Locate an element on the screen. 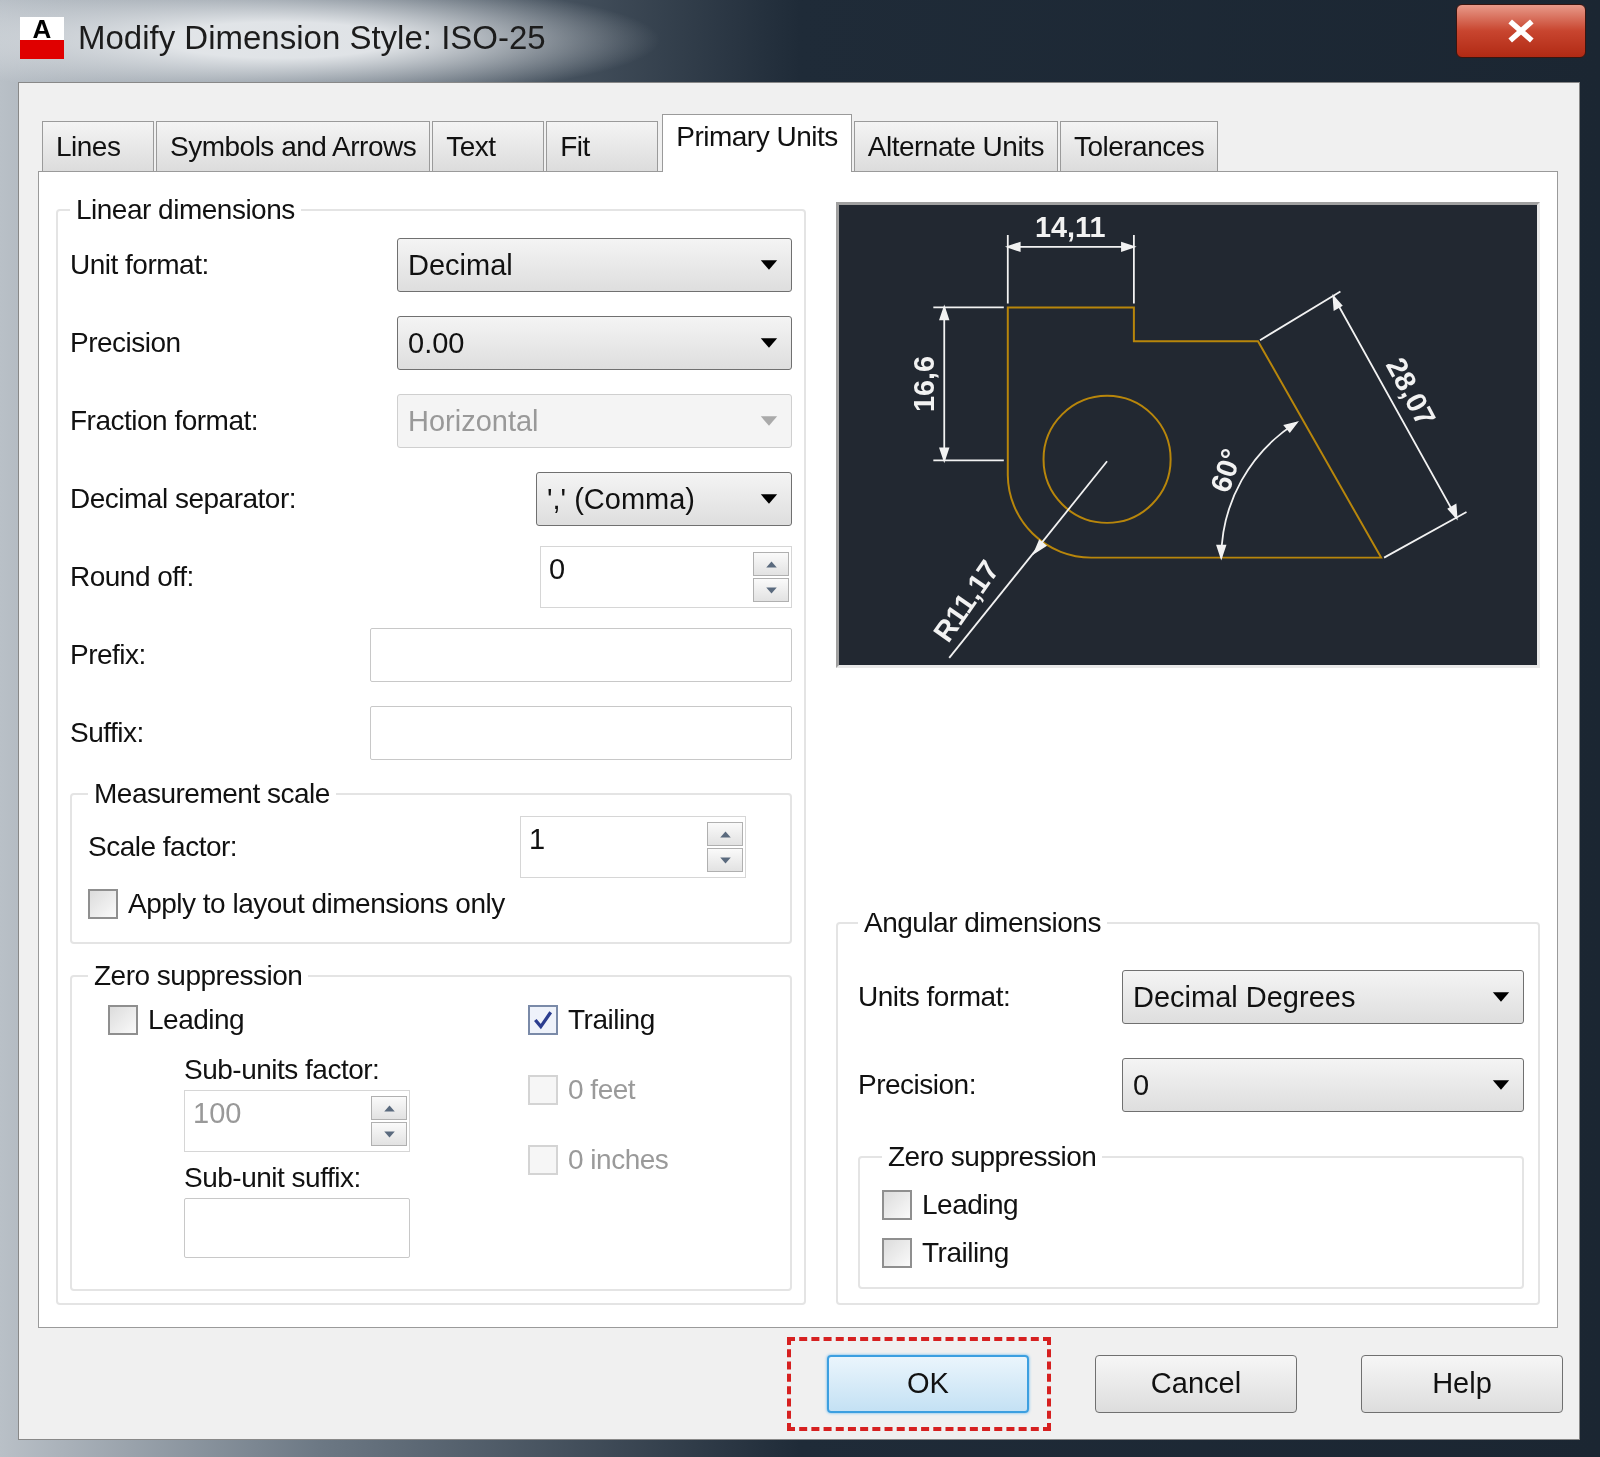  field-label: Precision: is located at coordinates (917, 1085).